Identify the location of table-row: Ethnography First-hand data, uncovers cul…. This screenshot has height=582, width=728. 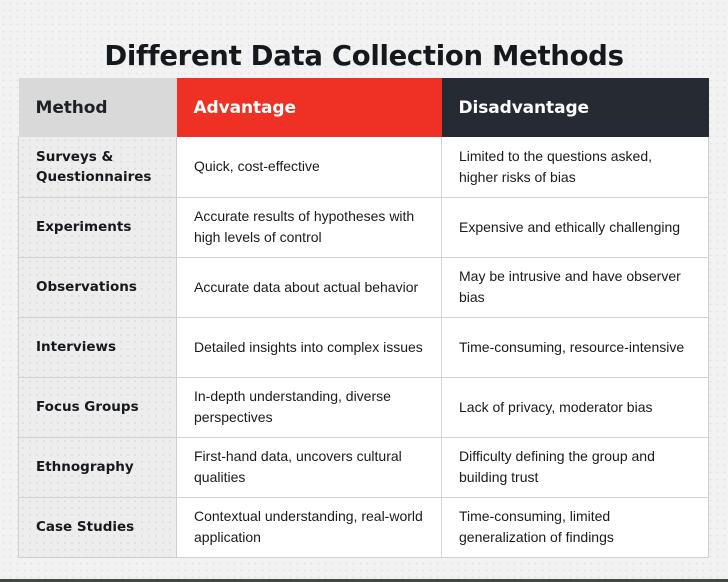
(363, 467).